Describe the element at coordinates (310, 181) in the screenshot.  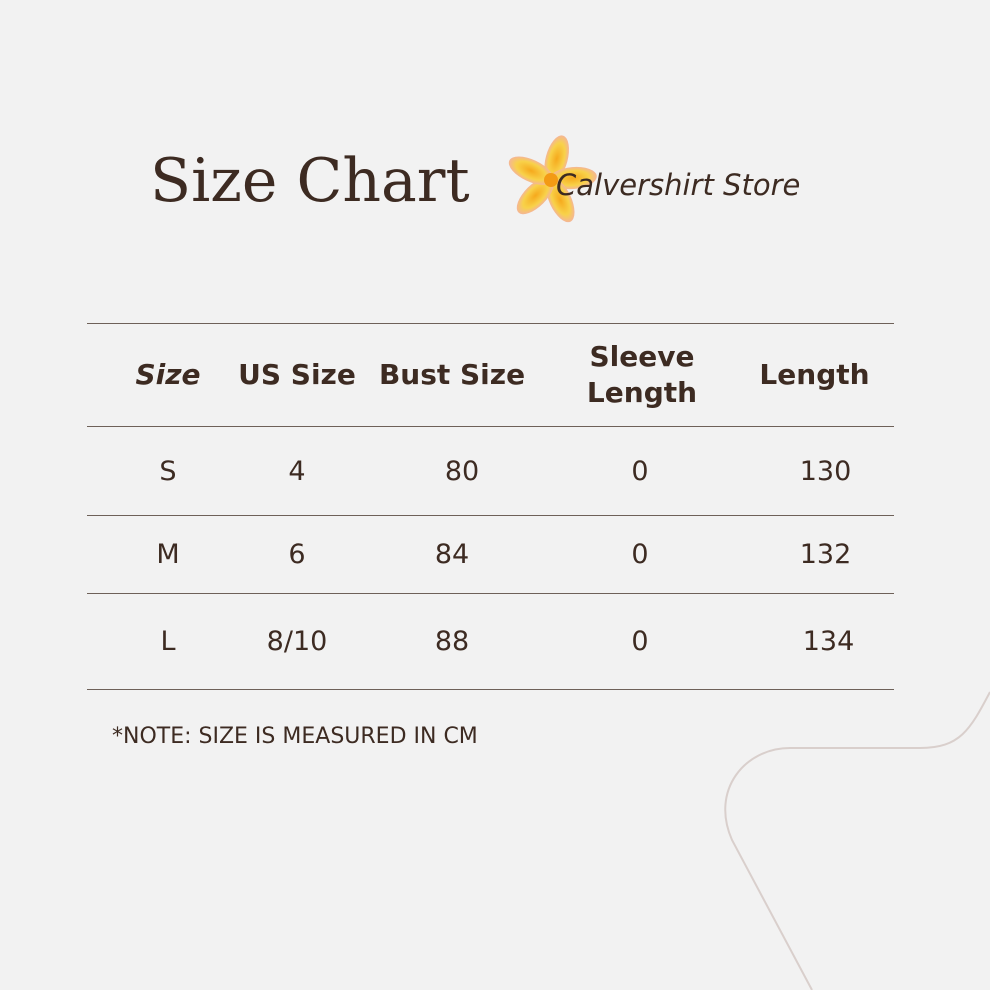
I see `page-title: Size Chart` at that location.